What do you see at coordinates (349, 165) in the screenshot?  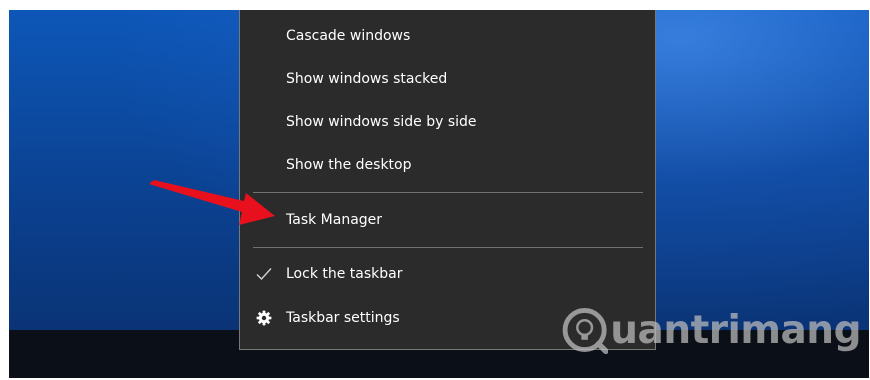 I see `menu-item-label: Show the desktop` at bounding box center [349, 165].